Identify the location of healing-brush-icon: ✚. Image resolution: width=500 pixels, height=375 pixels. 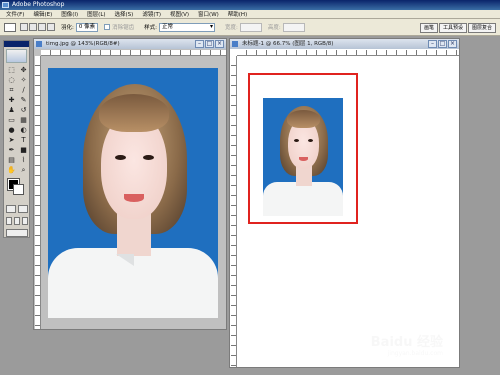
(11, 100).